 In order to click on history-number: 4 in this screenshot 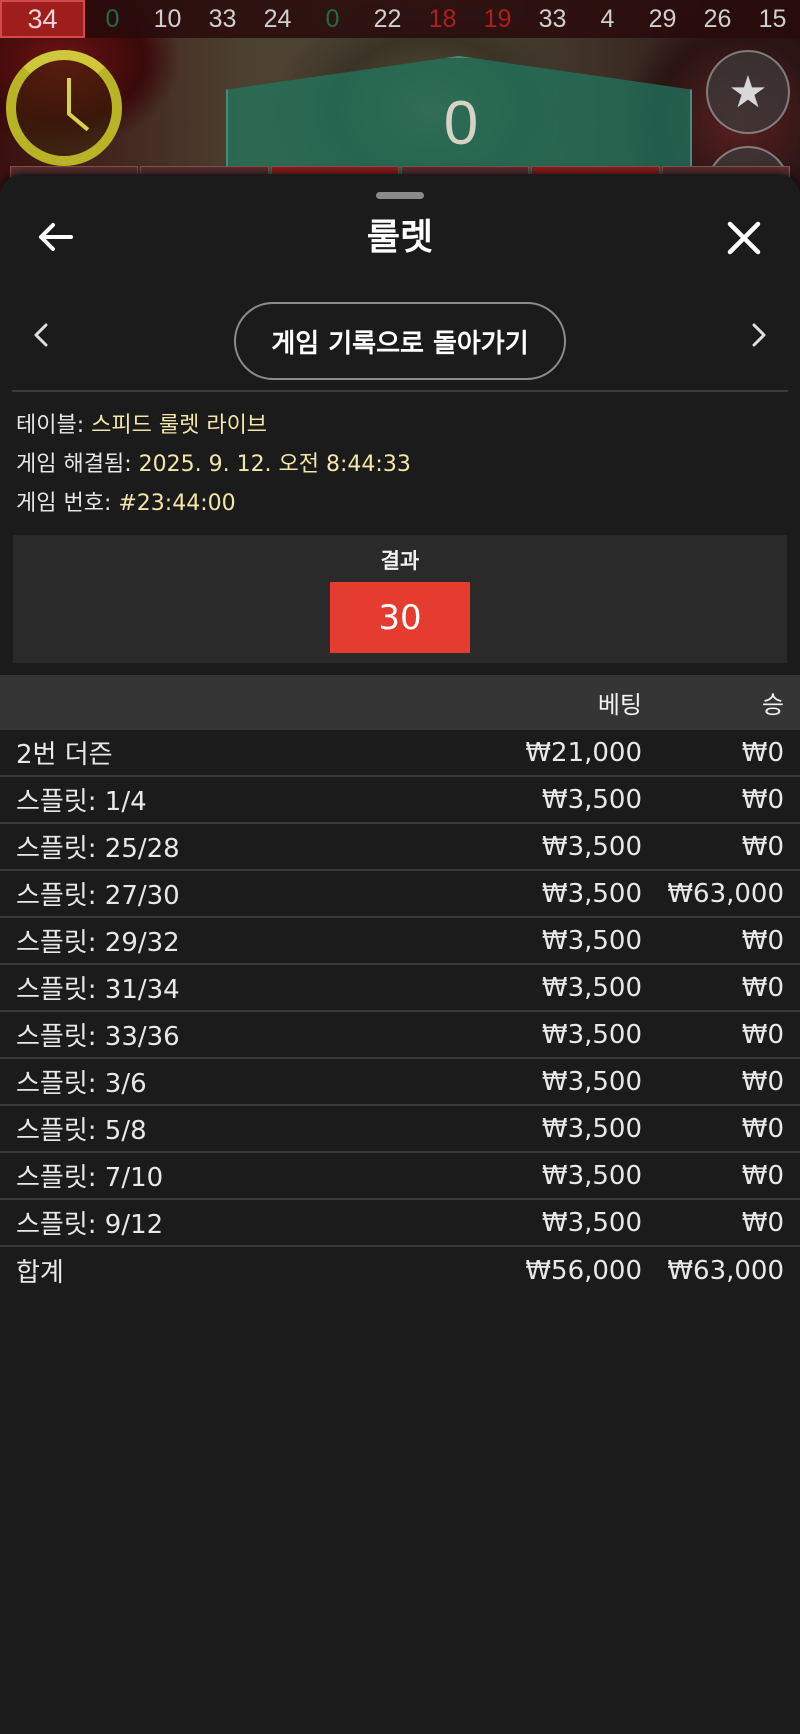, I will do `click(607, 18)`.